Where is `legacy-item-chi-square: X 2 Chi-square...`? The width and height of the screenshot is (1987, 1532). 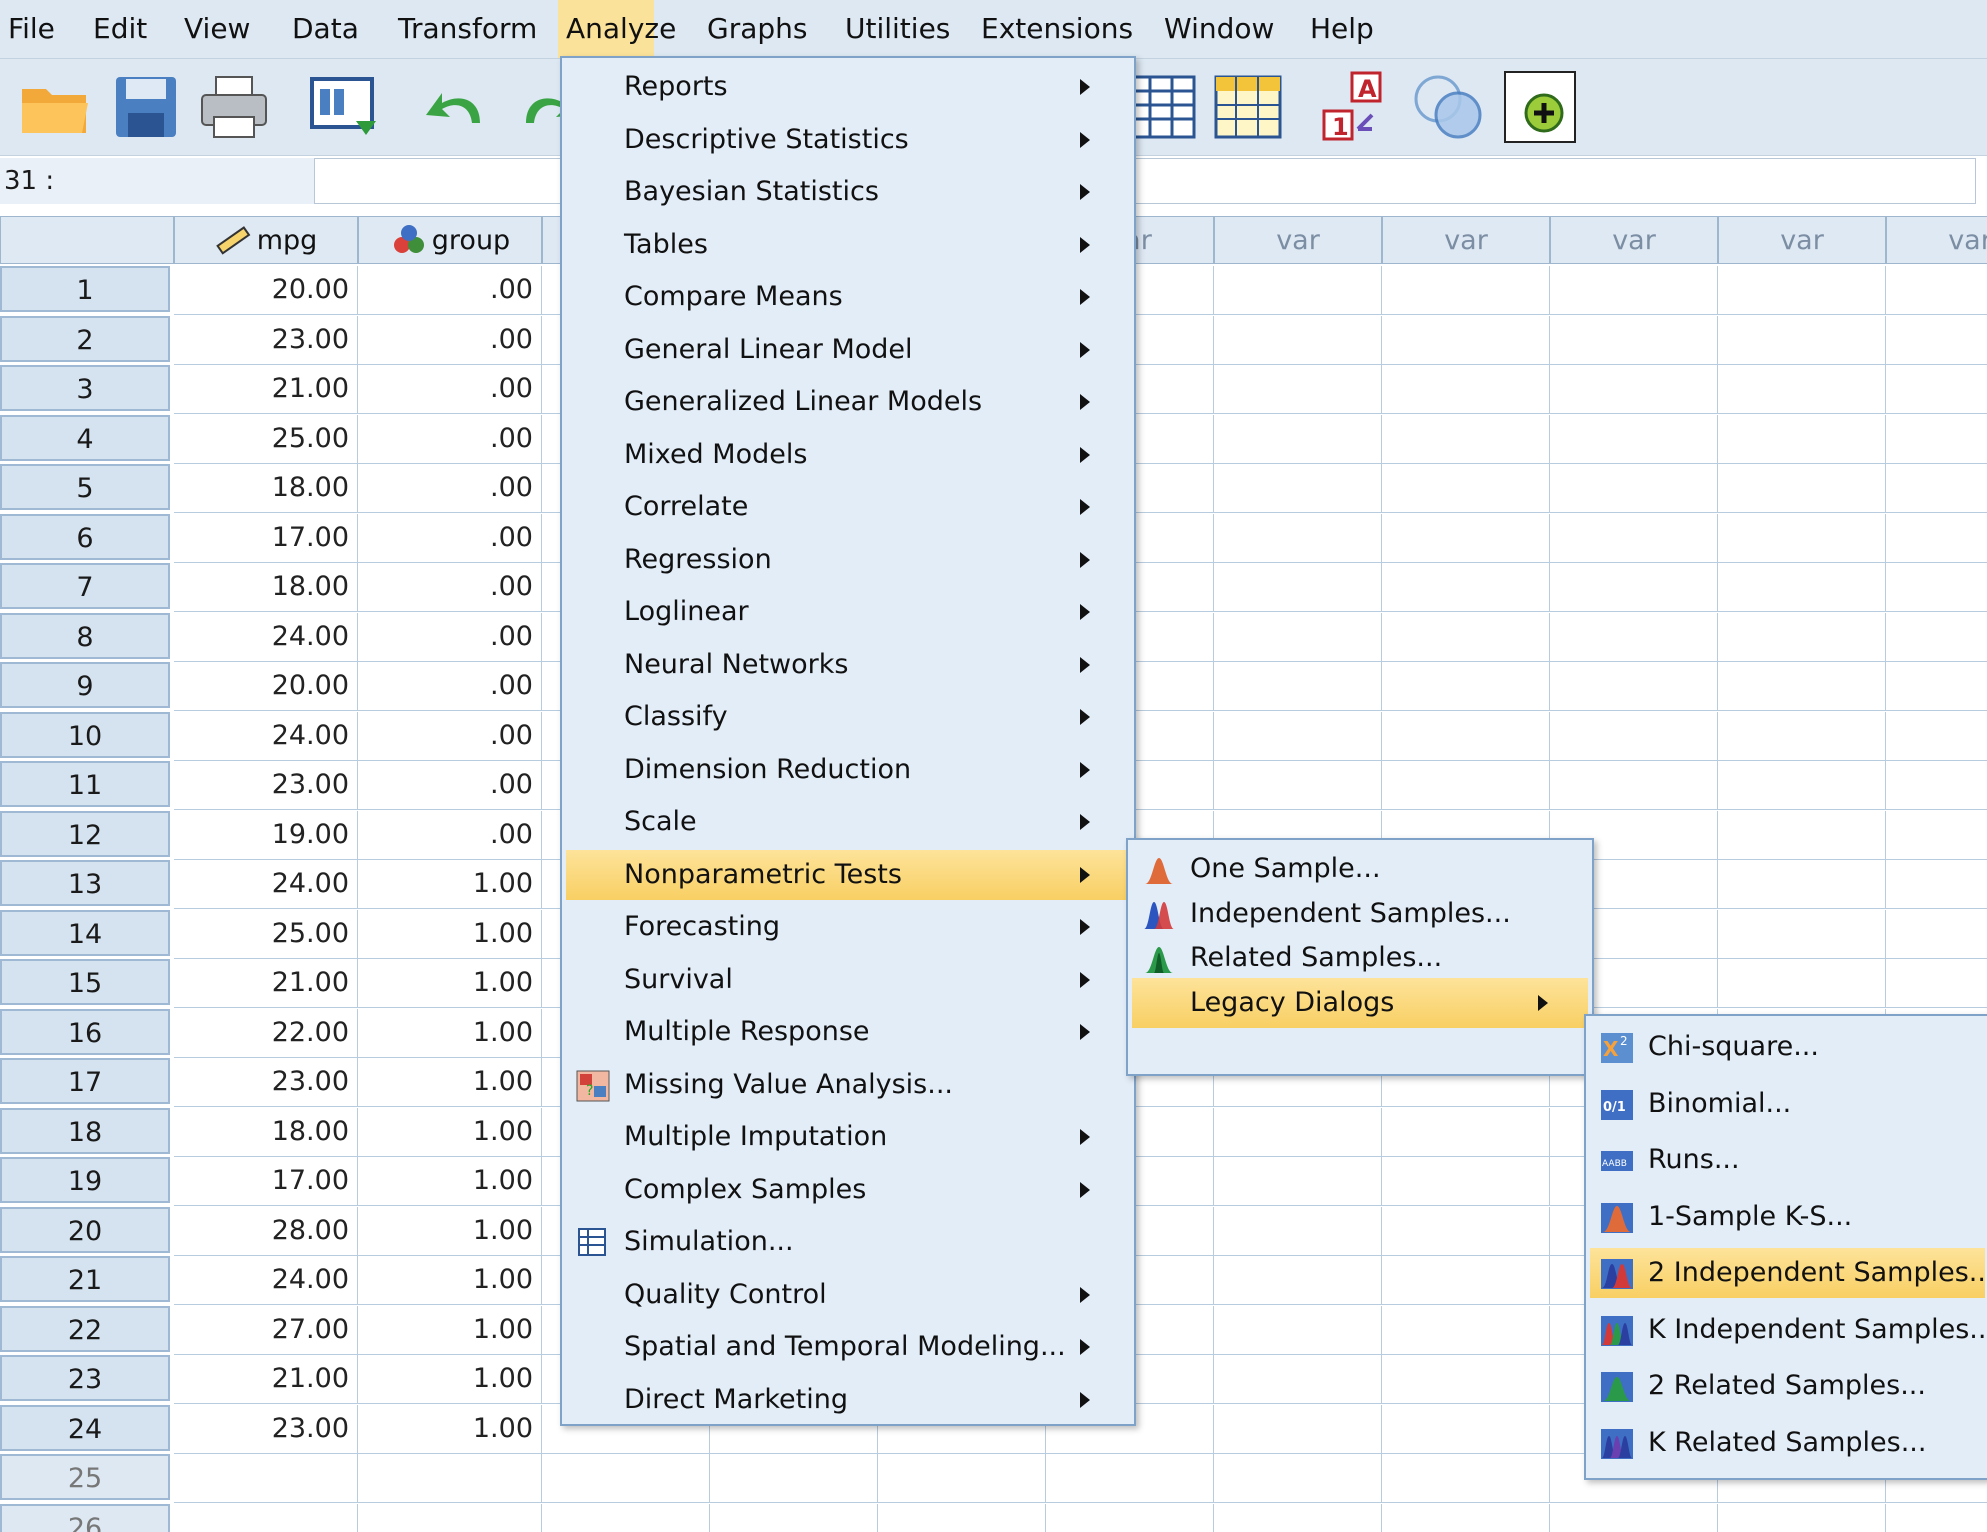
legacy-item-chi-square: X 2 Chi-square... is located at coordinates (1787, 1047).